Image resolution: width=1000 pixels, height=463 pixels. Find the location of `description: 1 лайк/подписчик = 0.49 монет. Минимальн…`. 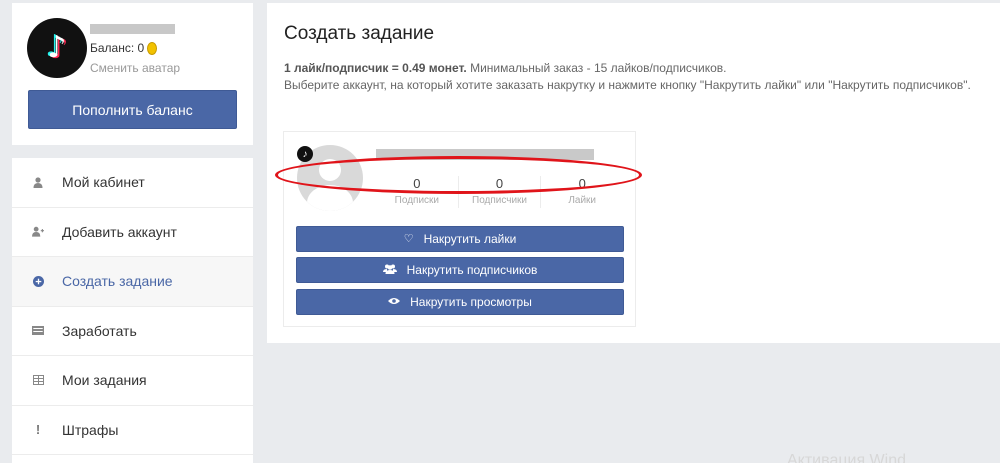

description: 1 лайк/подписчик = 0.49 монет. Минимальн… is located at coordinates (639, 77).